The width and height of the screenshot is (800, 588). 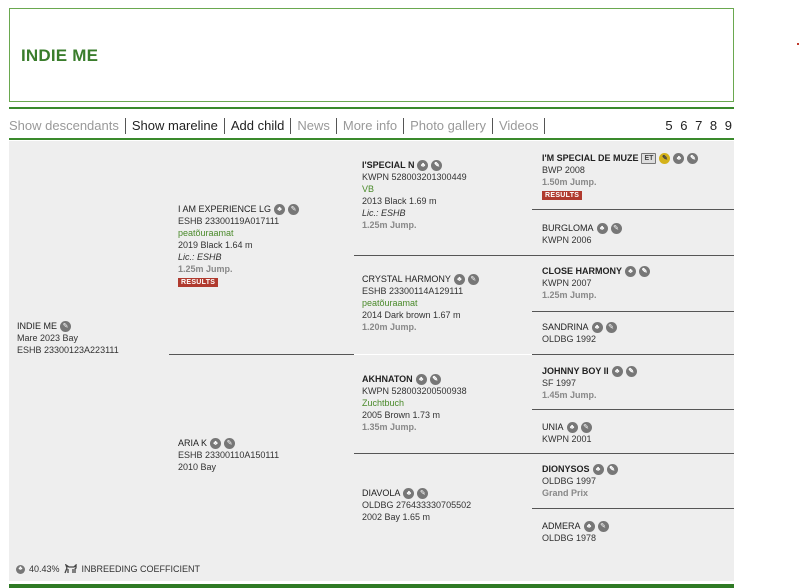 What do you see at coordinates (699, 125) in the screenshot?
I see `pagination: 5 6 7 8 9` at bounding box center [699, 125].